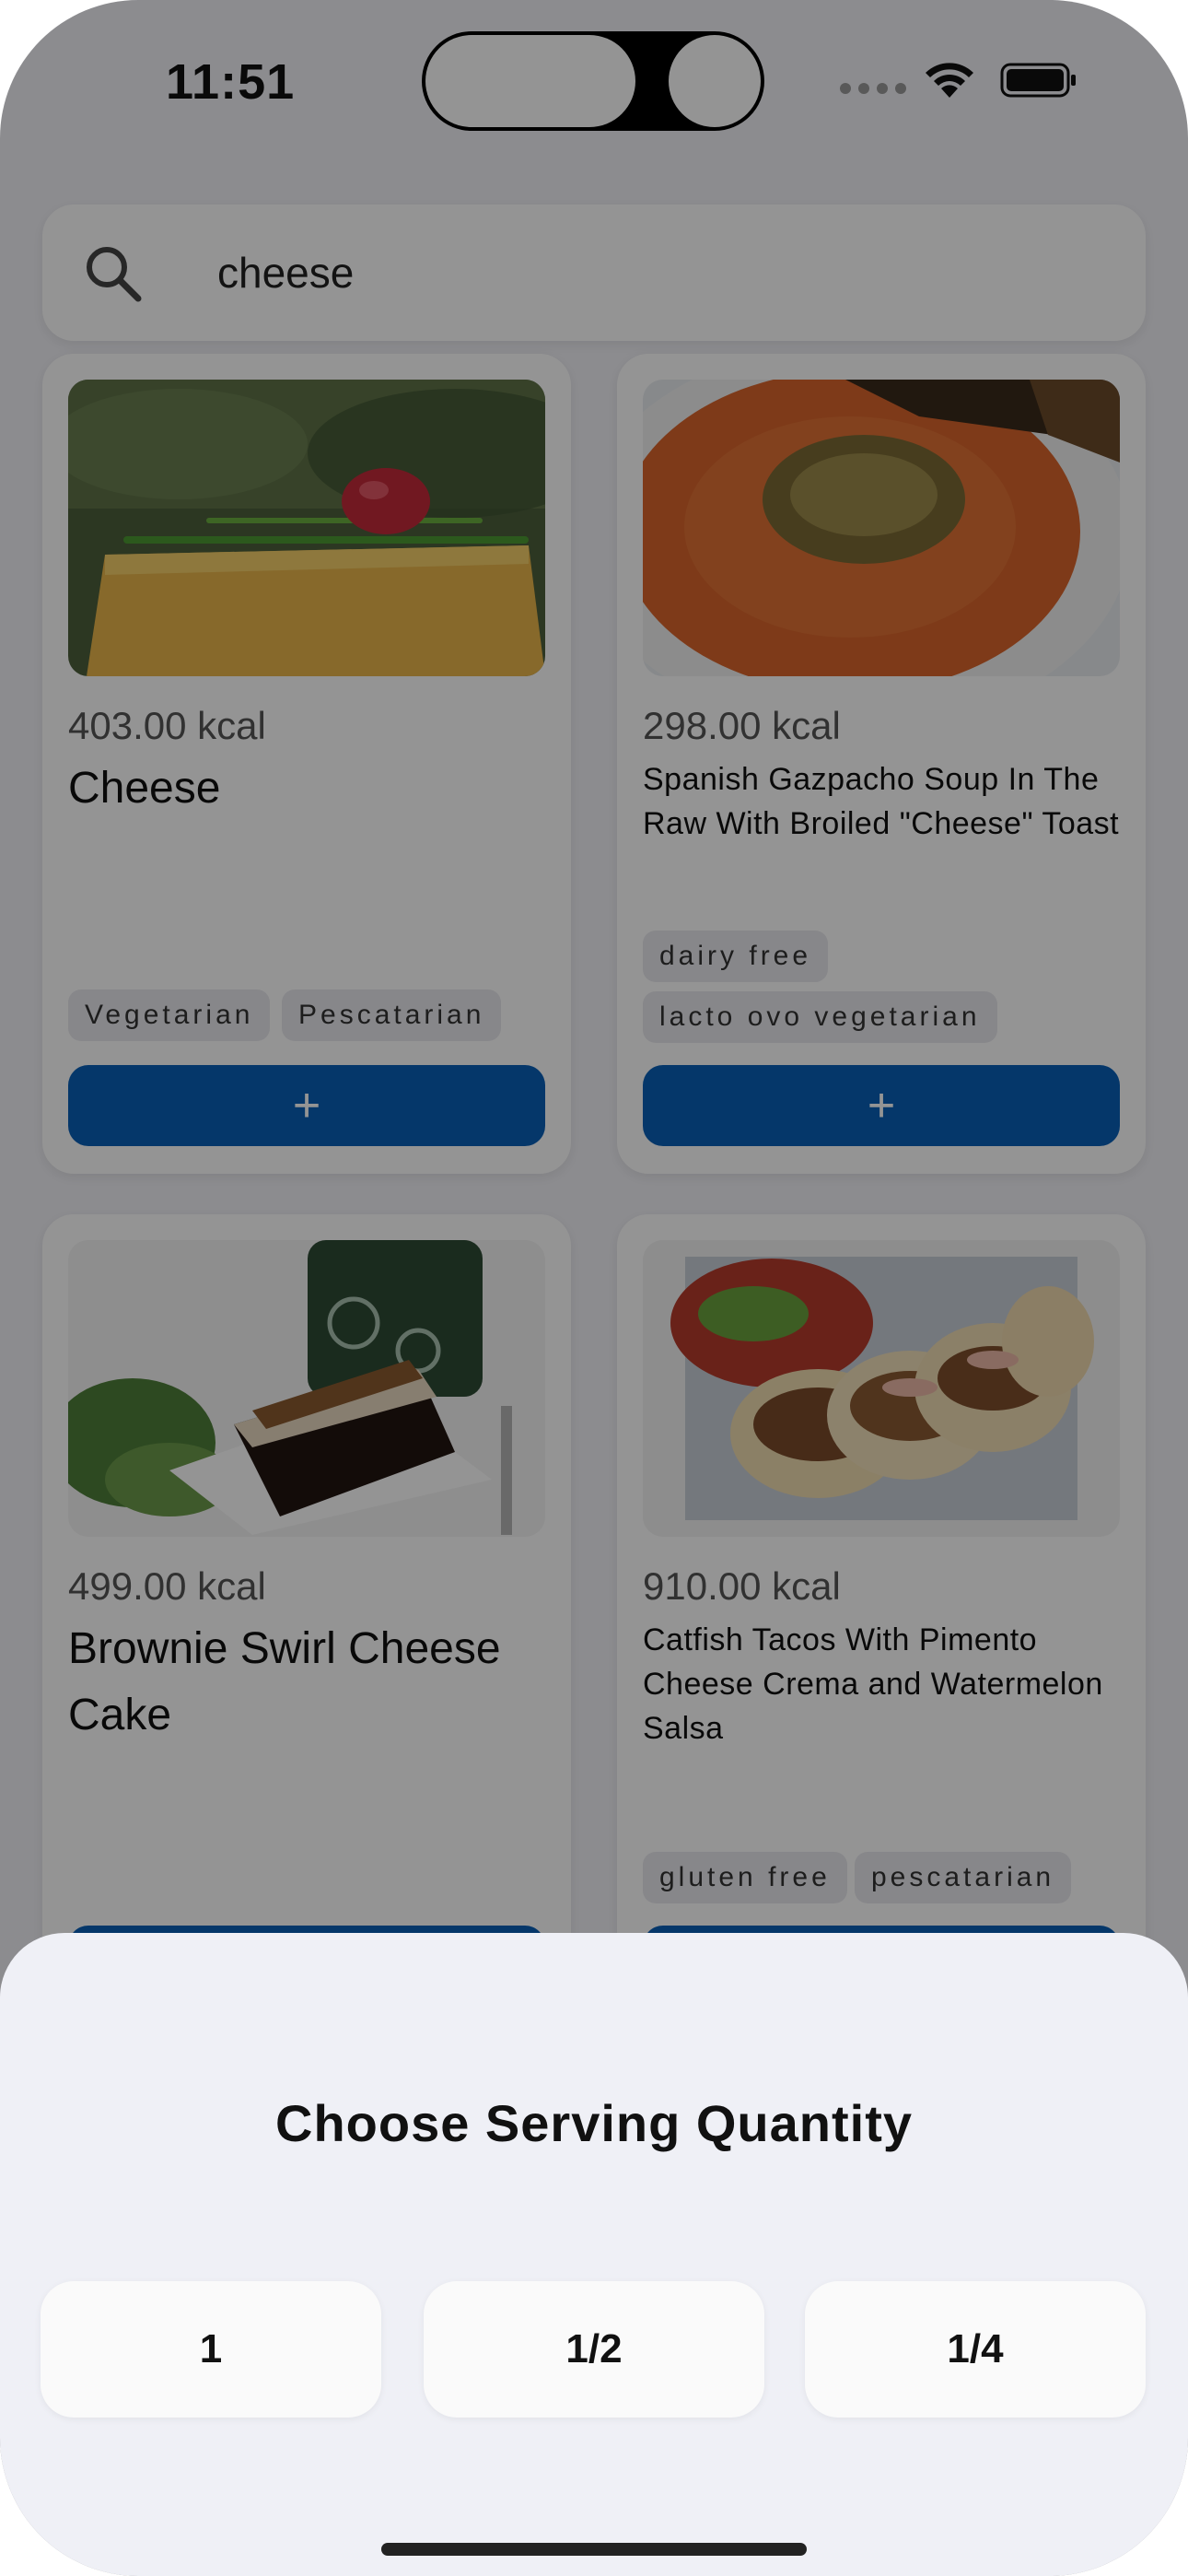 Image resolution: width=1188 pixels, height=2576 pixels. I want to click on sheet-title: Choose Serving Quantity, so click(594, 2123).